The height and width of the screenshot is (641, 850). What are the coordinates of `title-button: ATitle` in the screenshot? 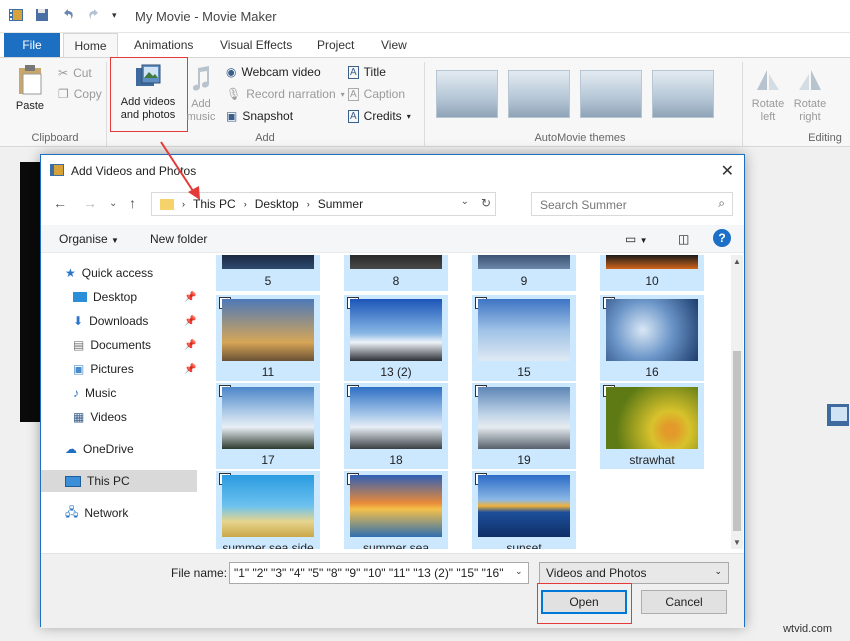 It's located at (367, 72).